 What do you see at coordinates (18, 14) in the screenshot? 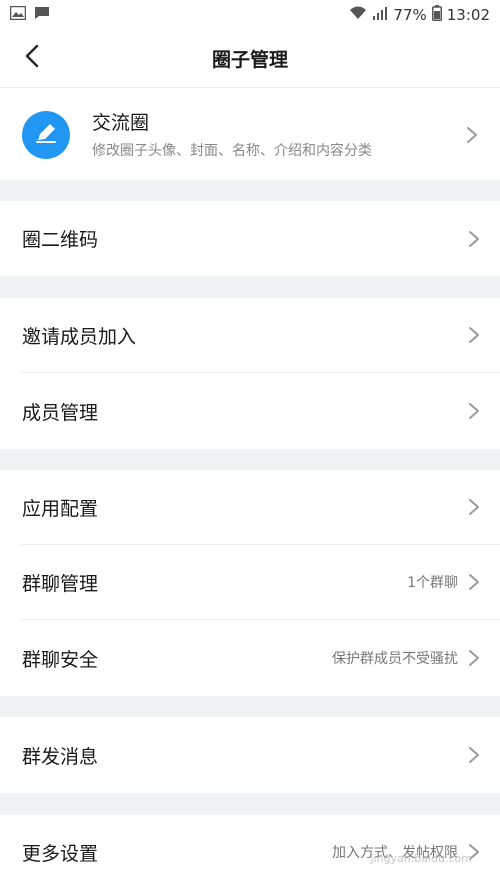
I see `image-icon` at bounding box center [18, 14].